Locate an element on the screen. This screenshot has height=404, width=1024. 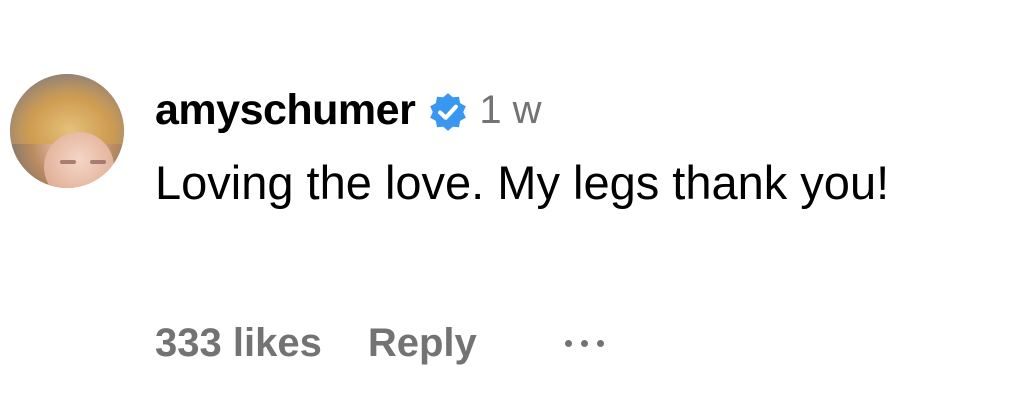
avatar-eye-left is located at coordinates (68, 162).